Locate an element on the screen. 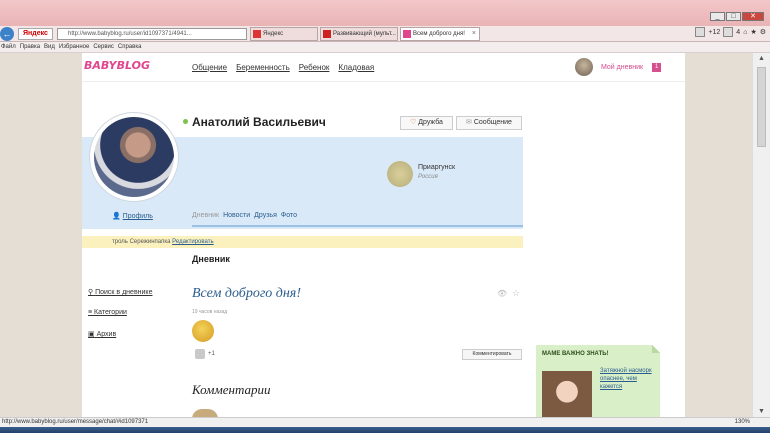  profile-link-label: Профиль is located at coordinates (137, 216).